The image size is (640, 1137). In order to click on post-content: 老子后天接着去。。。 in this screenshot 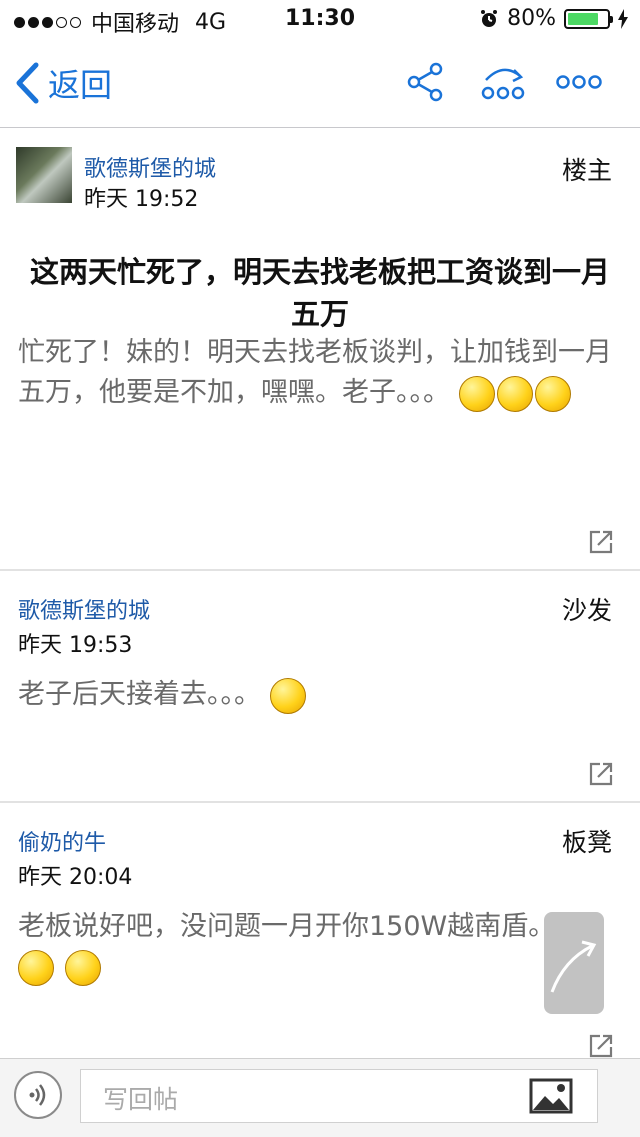, I will do `click(323, 695)`.